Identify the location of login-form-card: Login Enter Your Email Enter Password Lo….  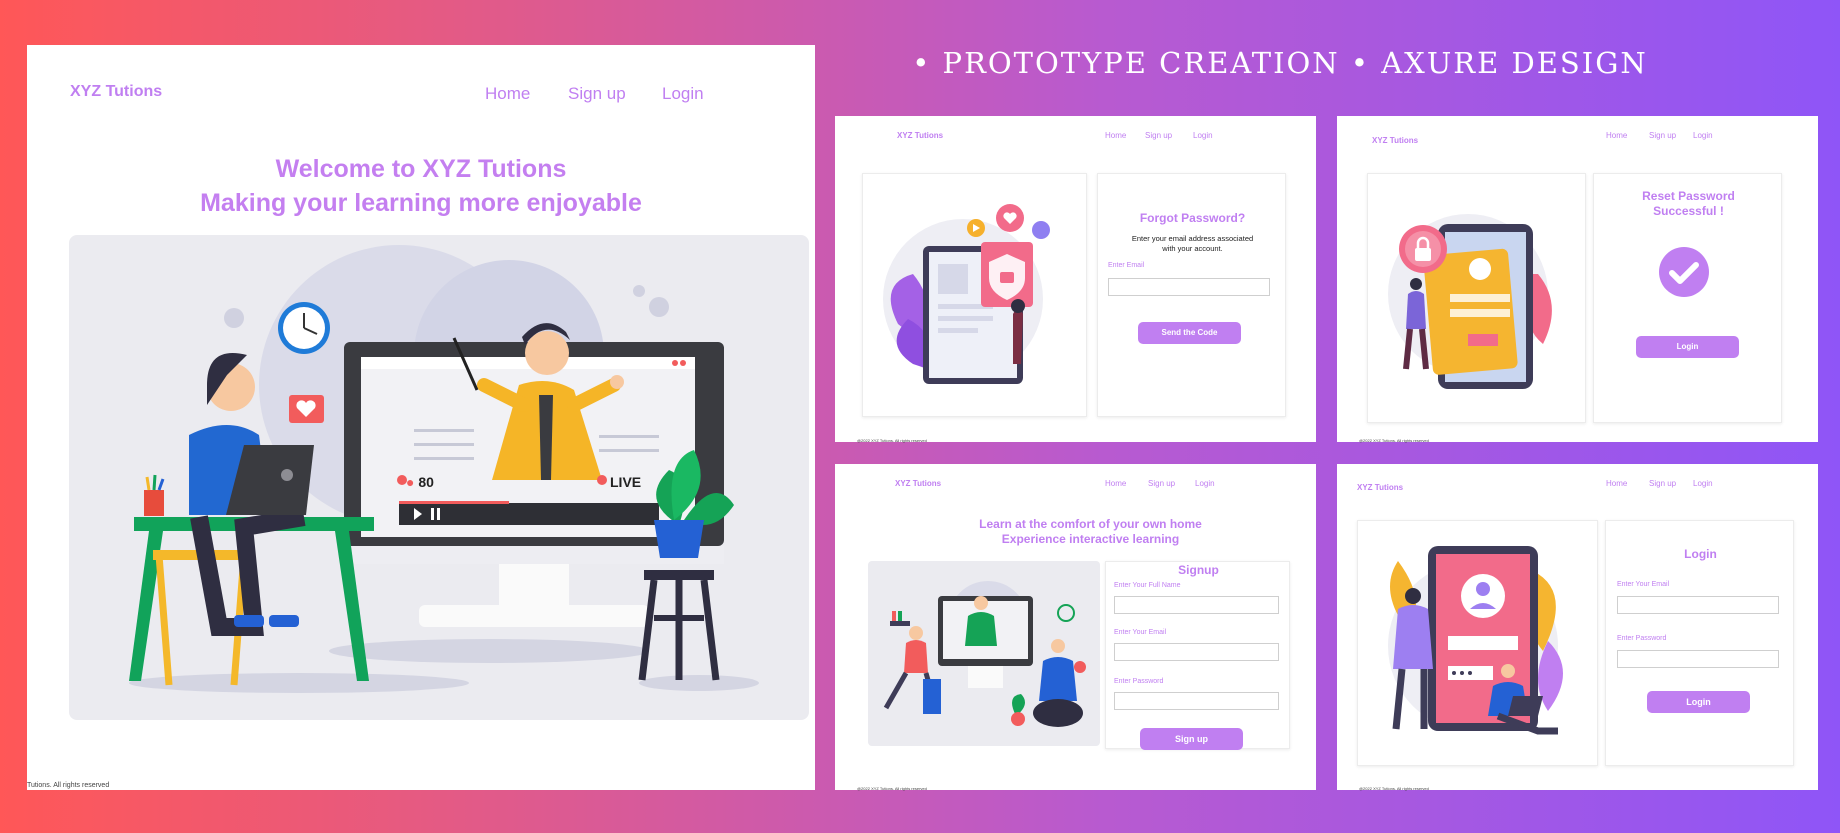
(1699, 643).